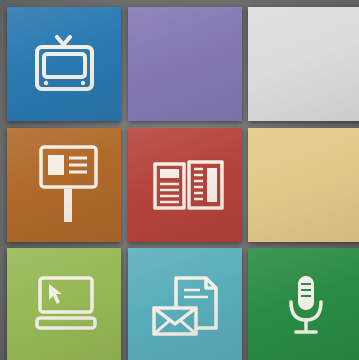 The image size is (359, 360). Describe the element at coordinates (68, 183) in the screenshot. I see `signpost-icon` at that location.